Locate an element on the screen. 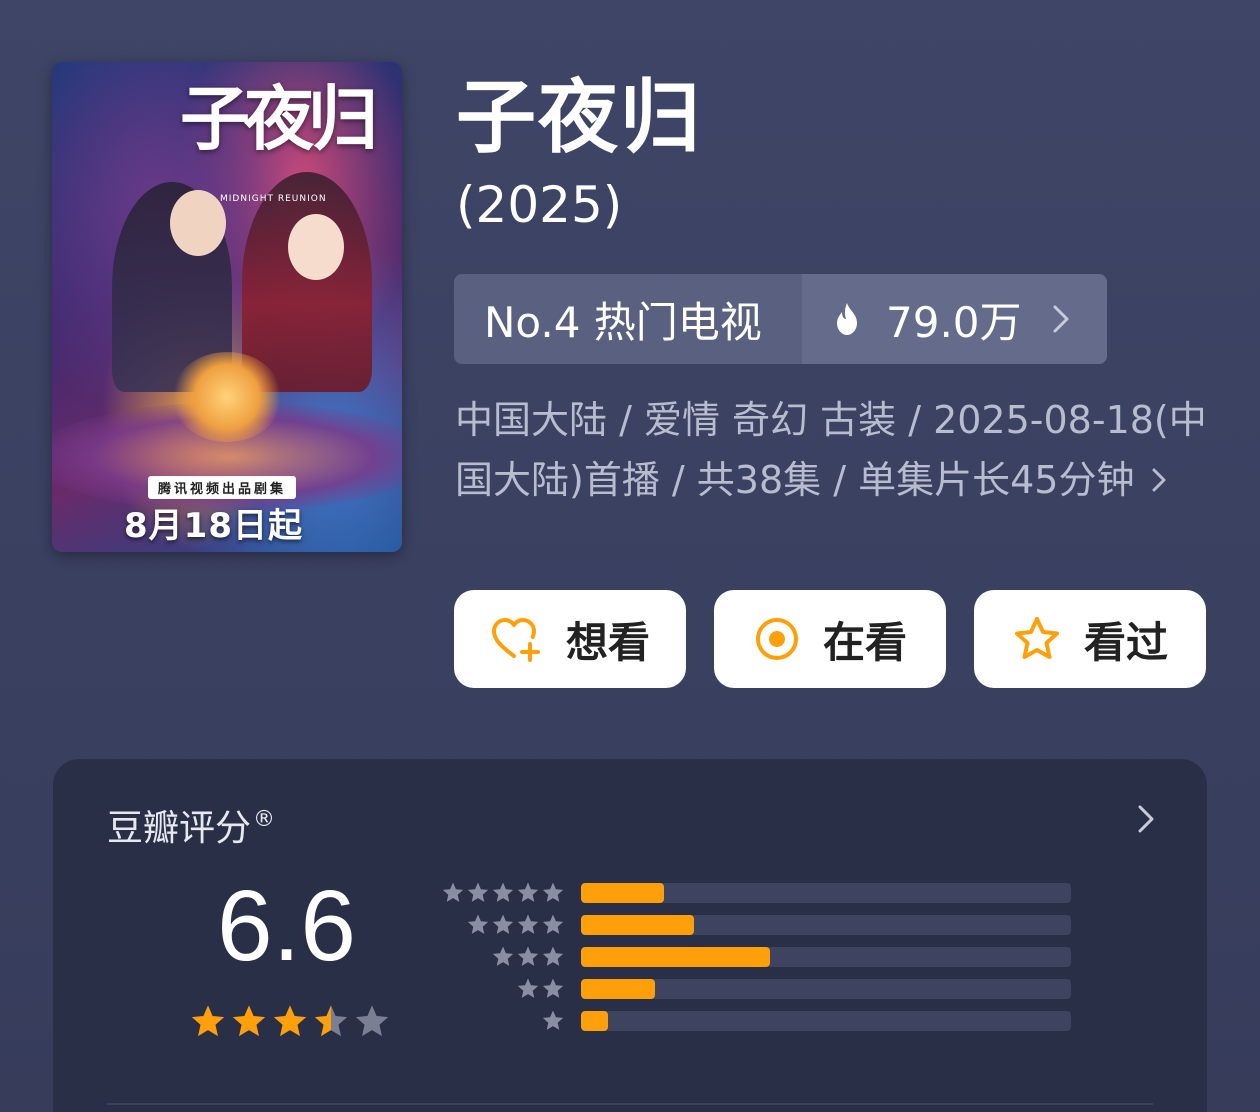 Image resolution: width=1260 pixels, height=1112 pixels. card-divider is located at coordinates (630, 1104).